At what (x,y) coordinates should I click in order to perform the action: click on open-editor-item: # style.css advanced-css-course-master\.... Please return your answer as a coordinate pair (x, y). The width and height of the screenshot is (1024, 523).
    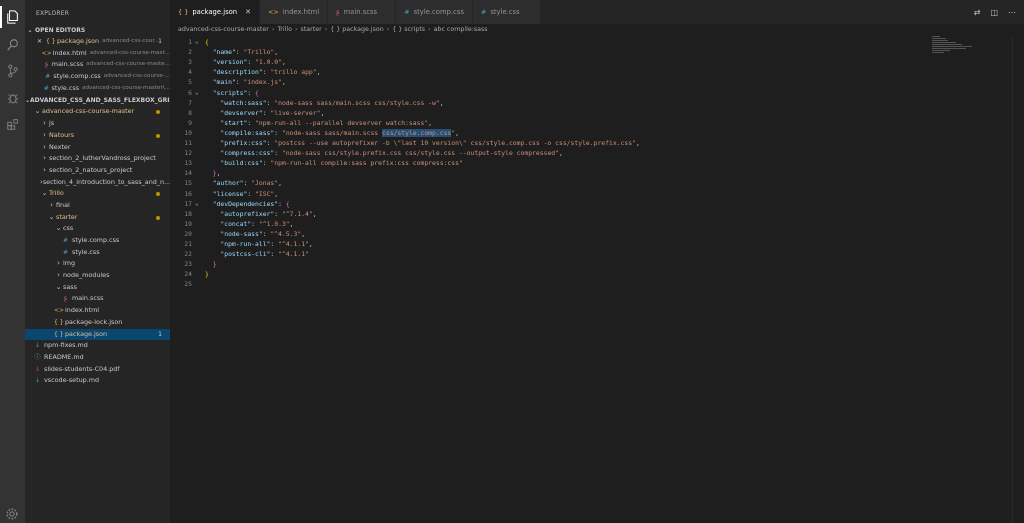
    Looking at the image, I should click on (97, 89).